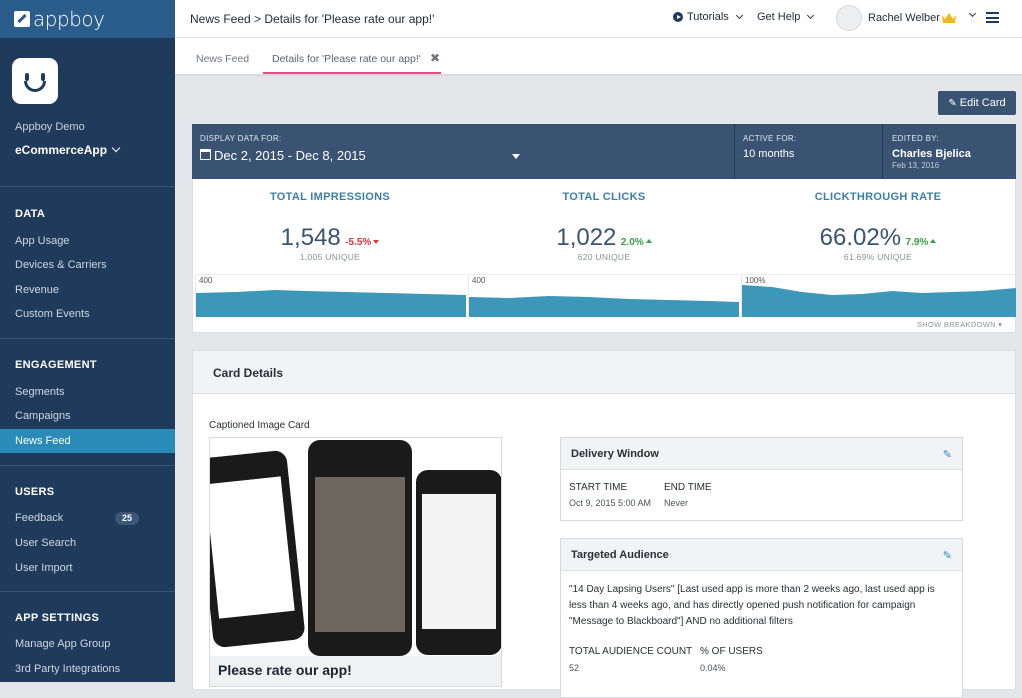  Describe the element at coordinates (878, 197) in the screenshot. I see `stat-title: CLICKTHROUGH RATE` at that location.